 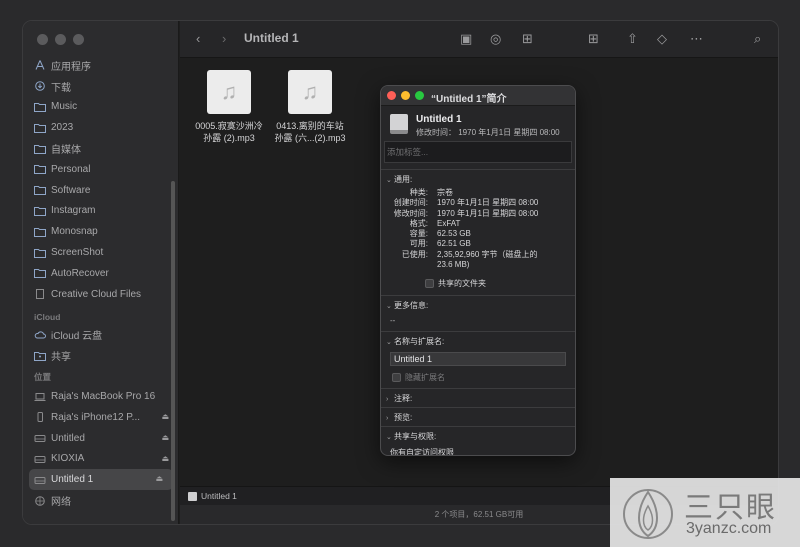 What do you see at coordinates (40, 86) in the screenshot?
I see `download-icon` at bounding box center [40, 86].